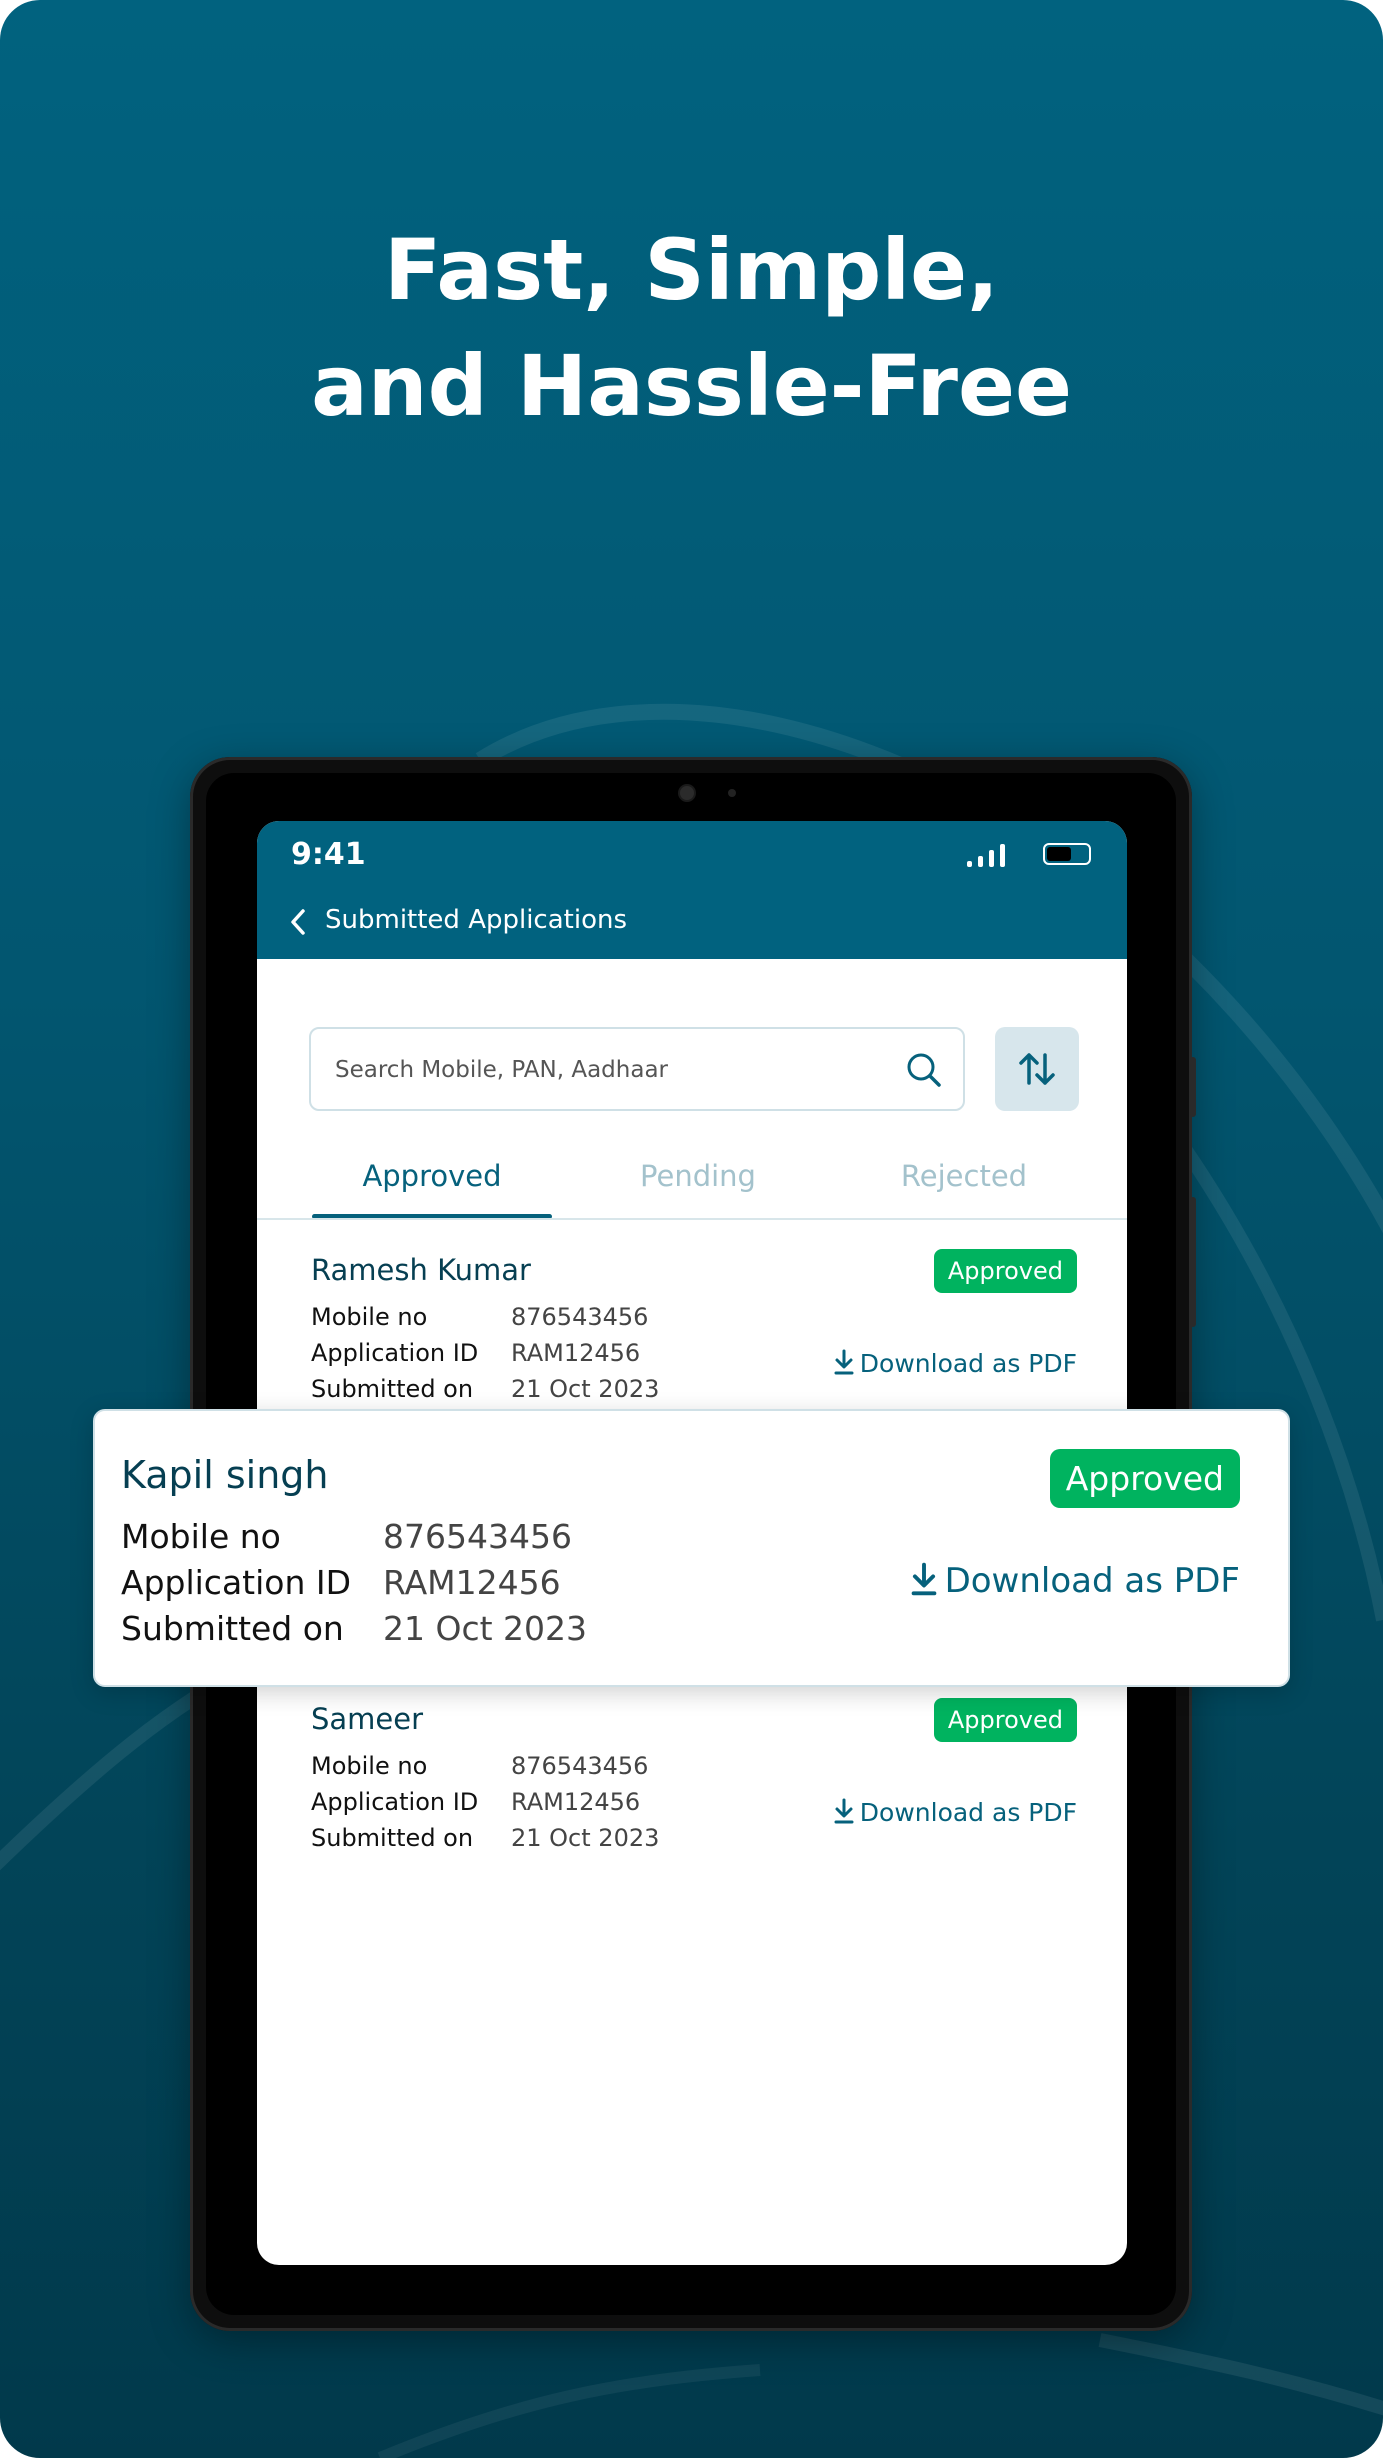 The image size is (1383, 2458). I want to click on search-box, so click(637, 1069).